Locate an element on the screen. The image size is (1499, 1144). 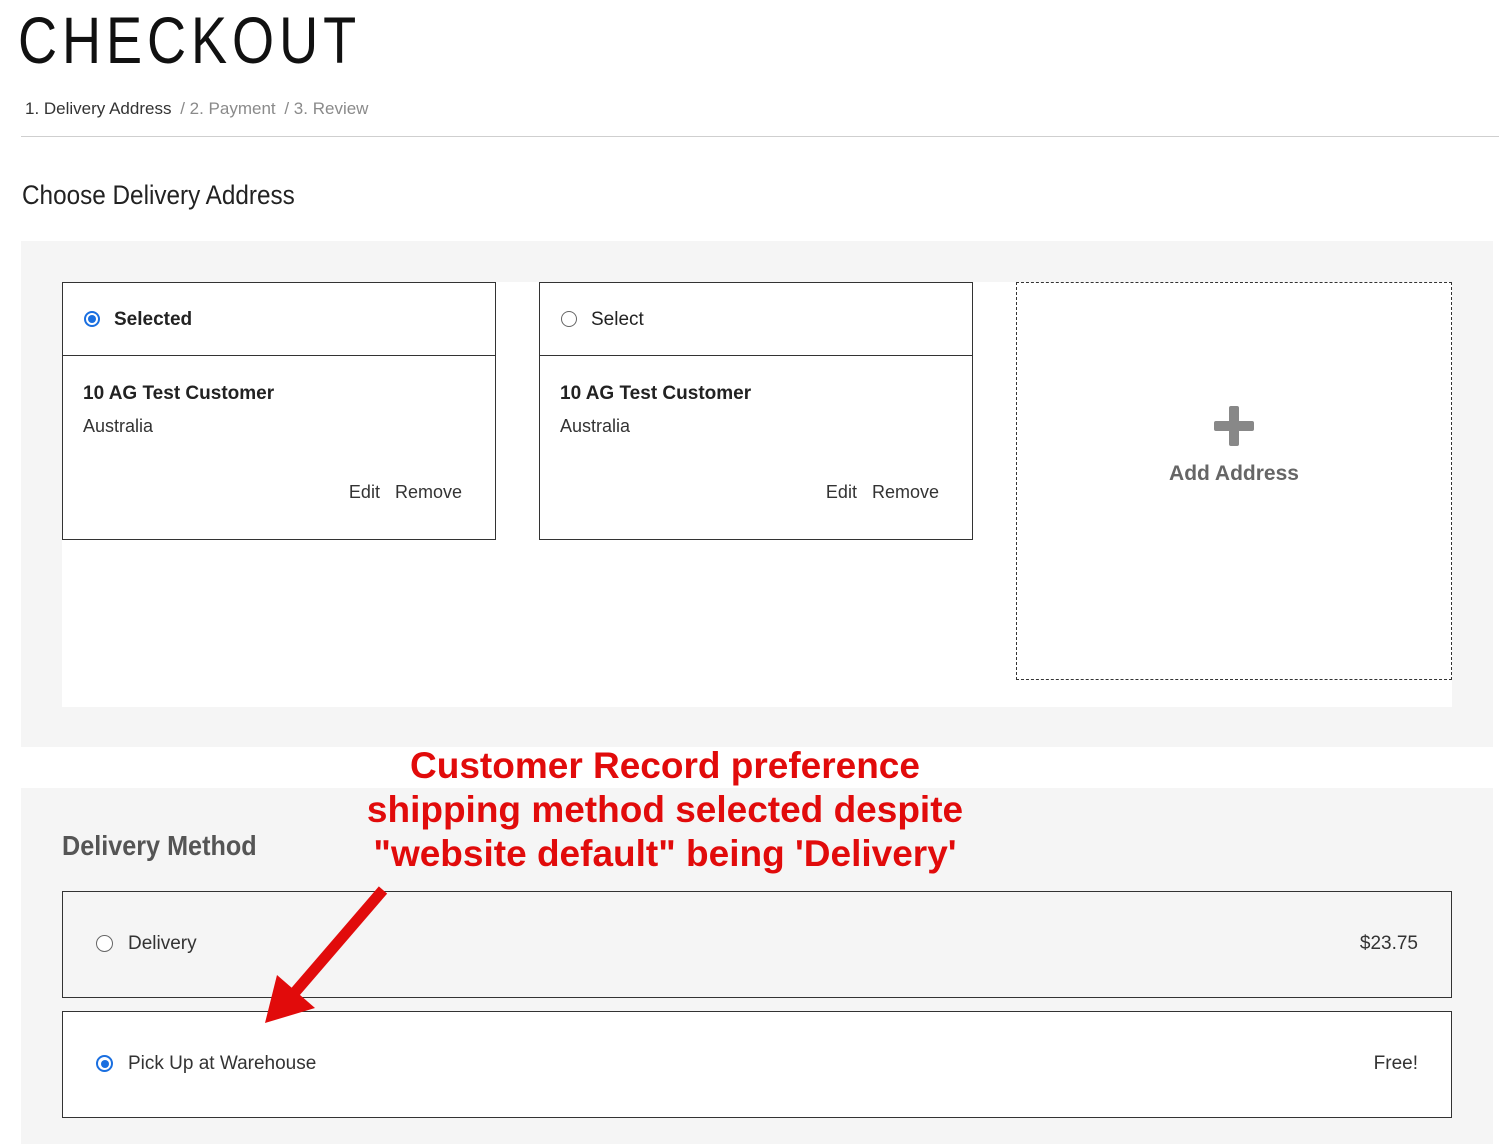
address-select-label: Selected is located at coordinates (153, 319).